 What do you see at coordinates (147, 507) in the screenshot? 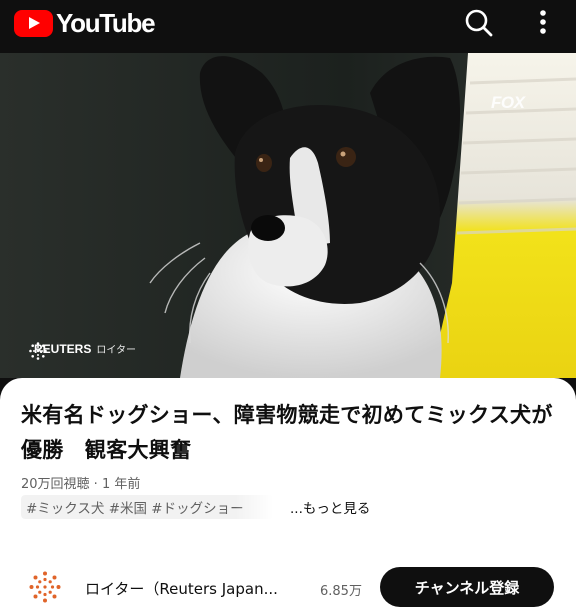
I see `hashtags: #ミックス犬 #米国 #ドッグショー` at bounding box center [147, 507].